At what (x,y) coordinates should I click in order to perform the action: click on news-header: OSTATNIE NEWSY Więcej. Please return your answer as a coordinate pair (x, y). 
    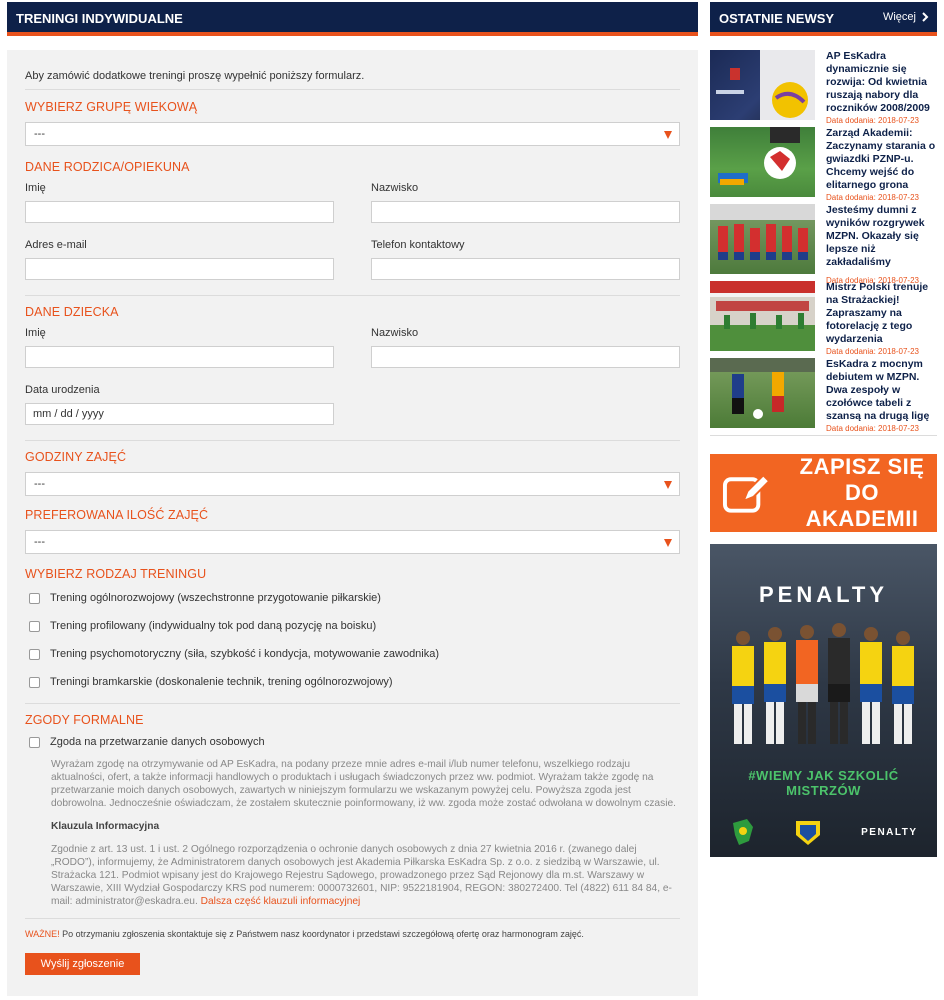
    Looking at the image, I should click on (823, 19).